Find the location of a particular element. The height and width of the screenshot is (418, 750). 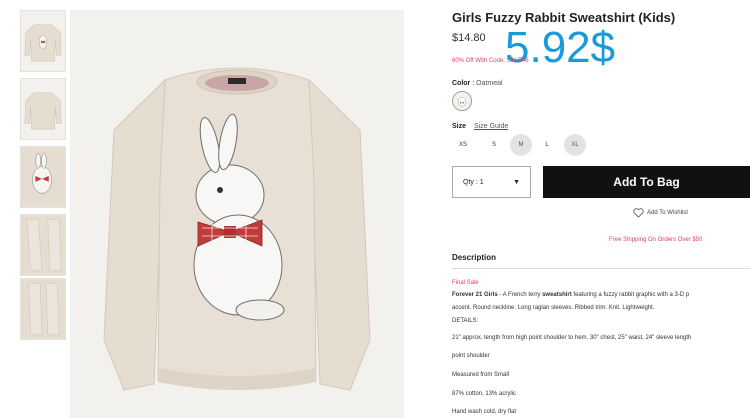

size-label-row: Size Size Guide is located at coordinates (480, 126).